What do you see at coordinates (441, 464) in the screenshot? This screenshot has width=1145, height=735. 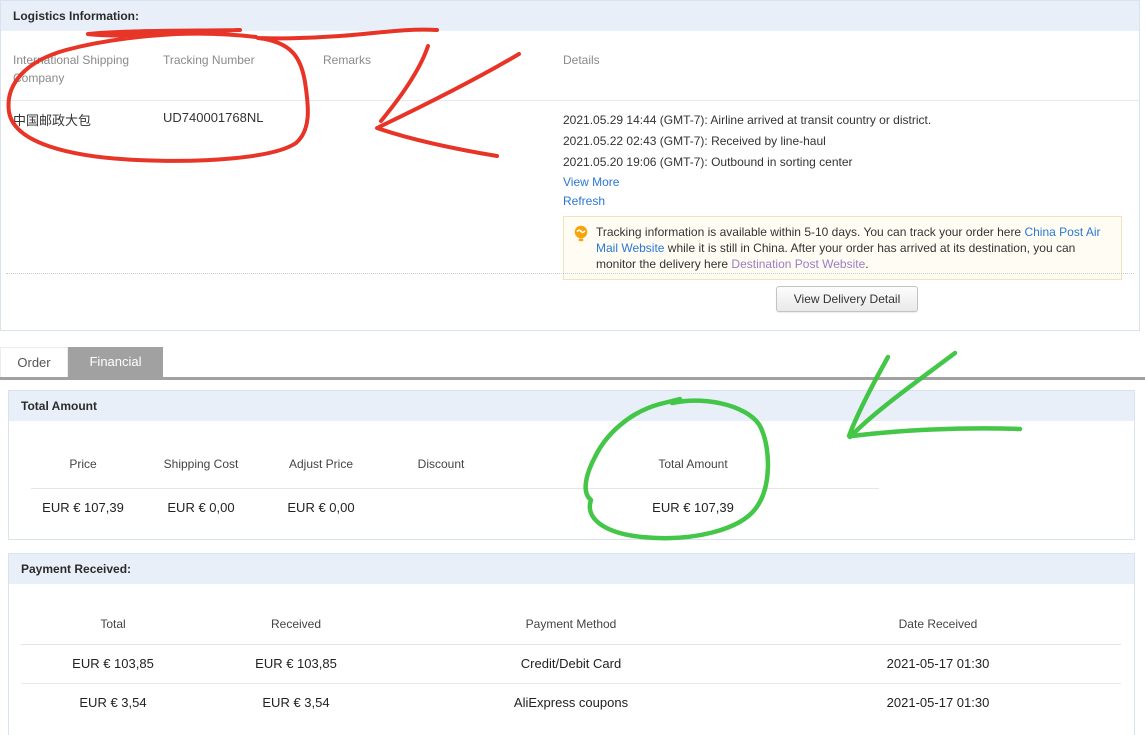 I see `col-discount: Discount` at bounding box center [441, 464].